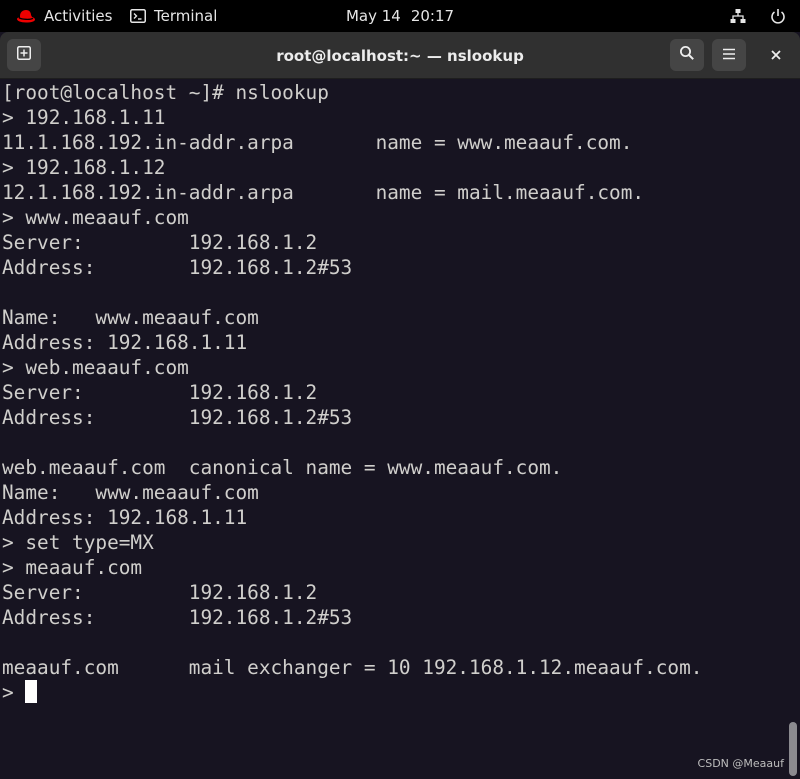  Describe the element at coordinates (186, 16) in the screenshot. I see `app-menu-label: Terminal` at that location.